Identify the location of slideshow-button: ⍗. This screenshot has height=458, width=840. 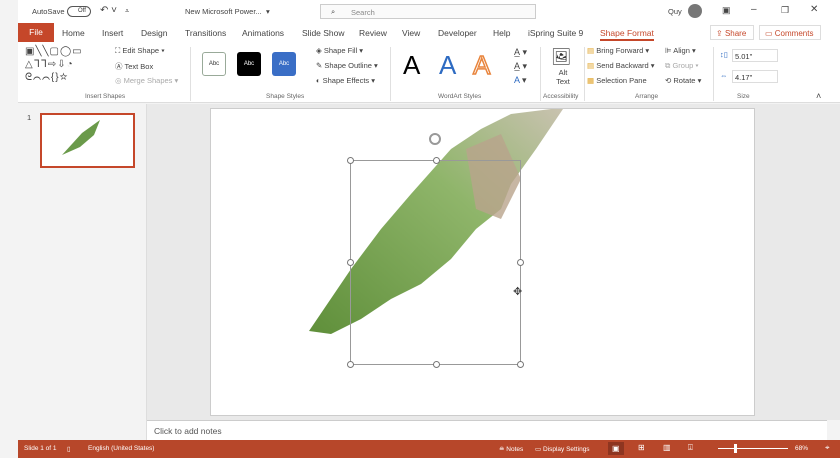
(690, 448).